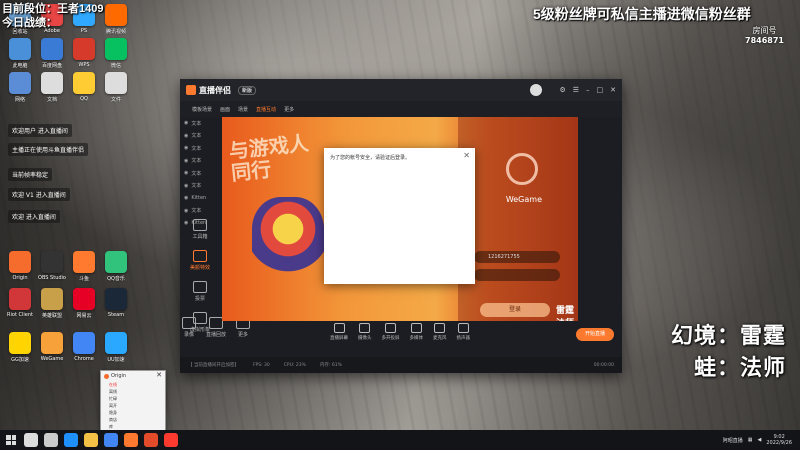  Describe the element at coordinates (440, 338) in the screenshot. I see `control-label: 麦克风` at that location.